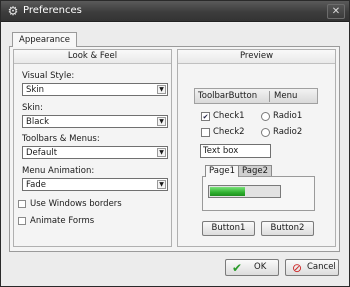  I want to click on skin-select: Black ▼, so click(95, 121).